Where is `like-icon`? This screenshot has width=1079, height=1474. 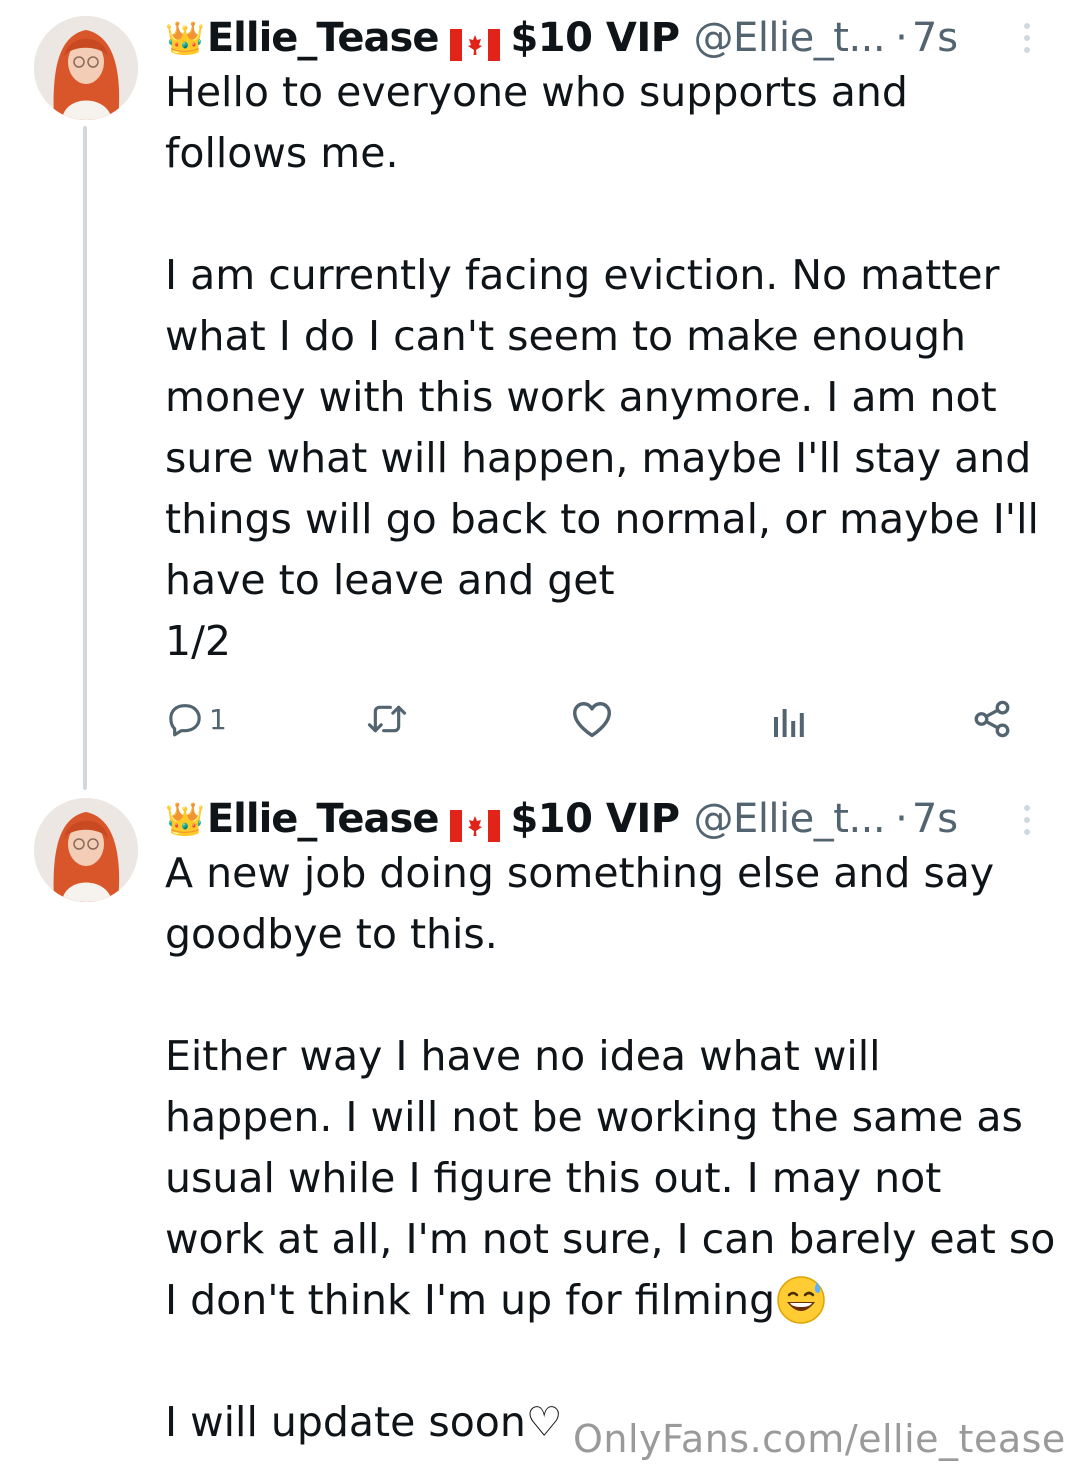 like-icon is located at coordinates (592, 719).